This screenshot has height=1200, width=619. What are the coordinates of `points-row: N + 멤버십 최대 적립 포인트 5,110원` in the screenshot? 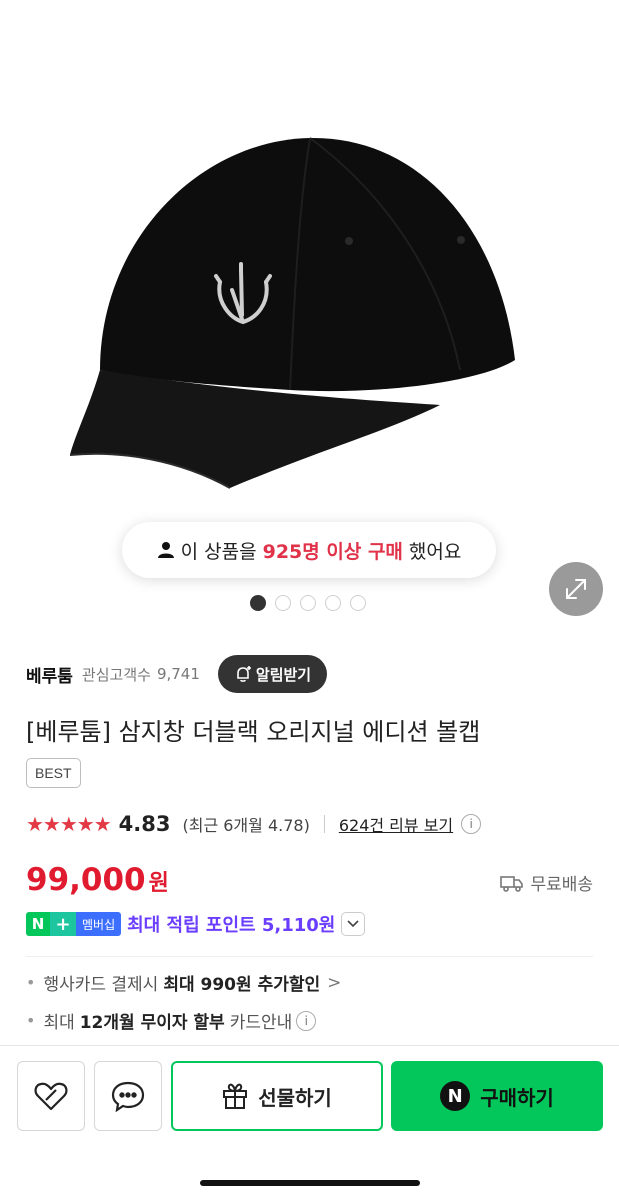 It's located at (196, 924).